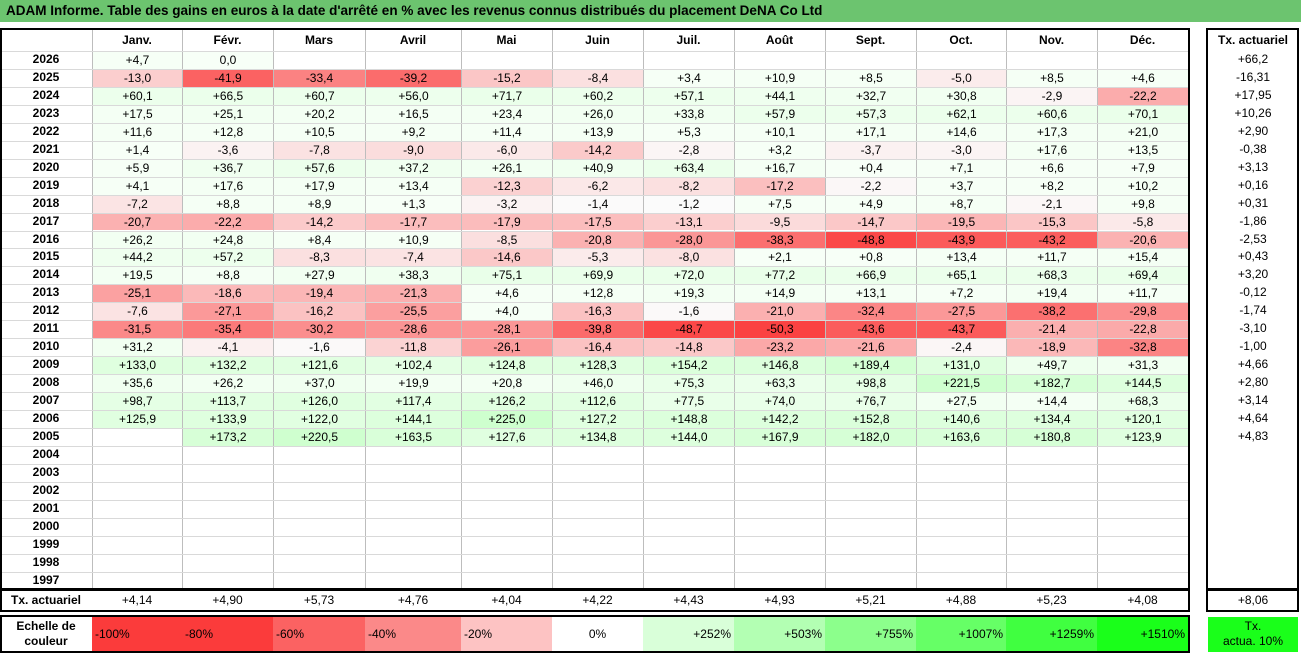 Image resolution: width=1301 pixels, height=653 pixels. I want to click on year-label: 2025, so click(46, 76).